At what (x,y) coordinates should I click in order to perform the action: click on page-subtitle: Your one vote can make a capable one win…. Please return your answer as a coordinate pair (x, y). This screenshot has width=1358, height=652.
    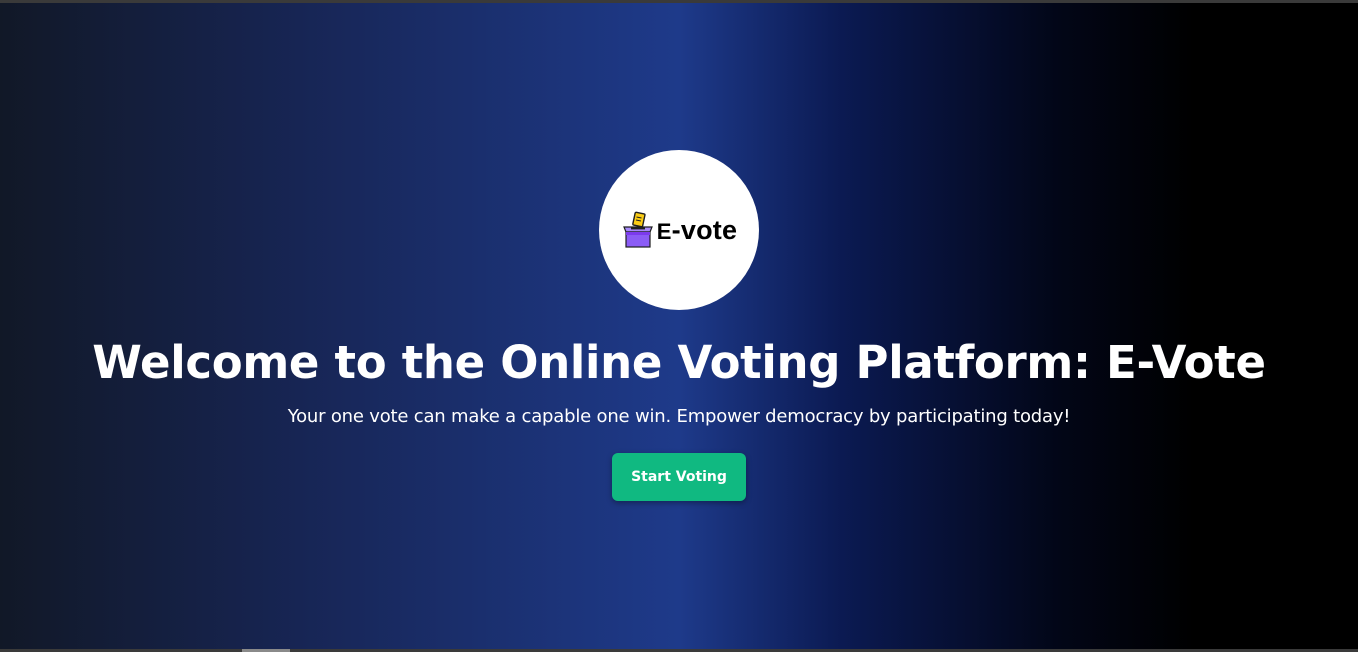
    Looking at the image, I should click on (679, 416).